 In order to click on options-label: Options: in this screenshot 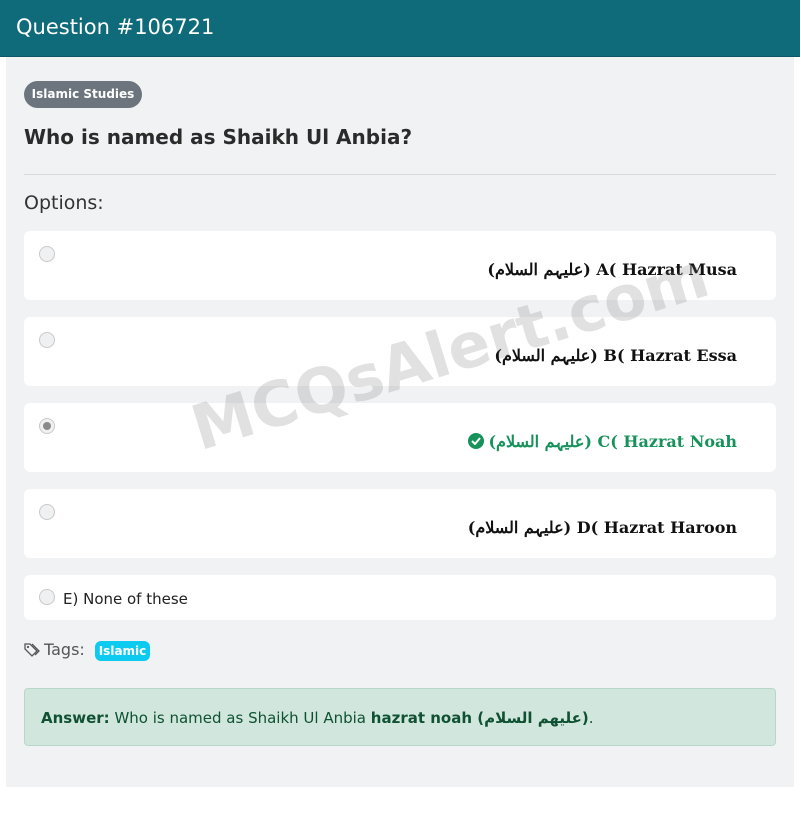, I will do `click(64, 203)`.